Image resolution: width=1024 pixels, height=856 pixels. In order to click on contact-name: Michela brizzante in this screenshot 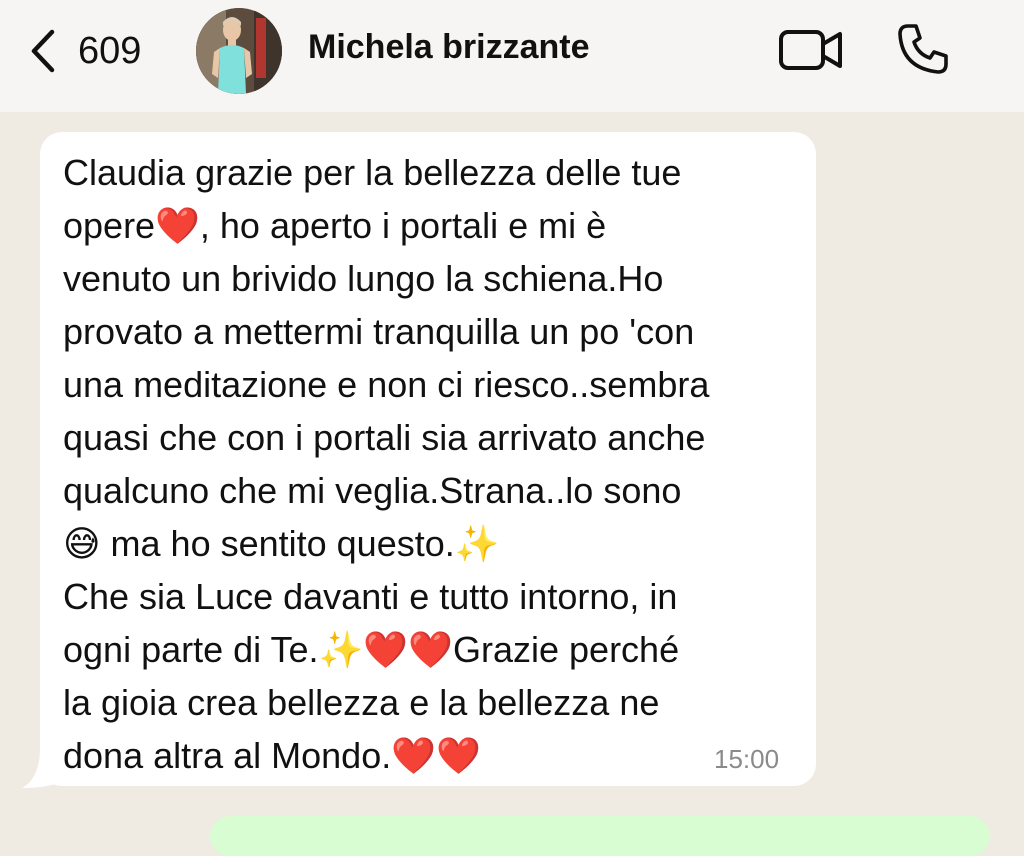, I will do `click(449, 47)`.